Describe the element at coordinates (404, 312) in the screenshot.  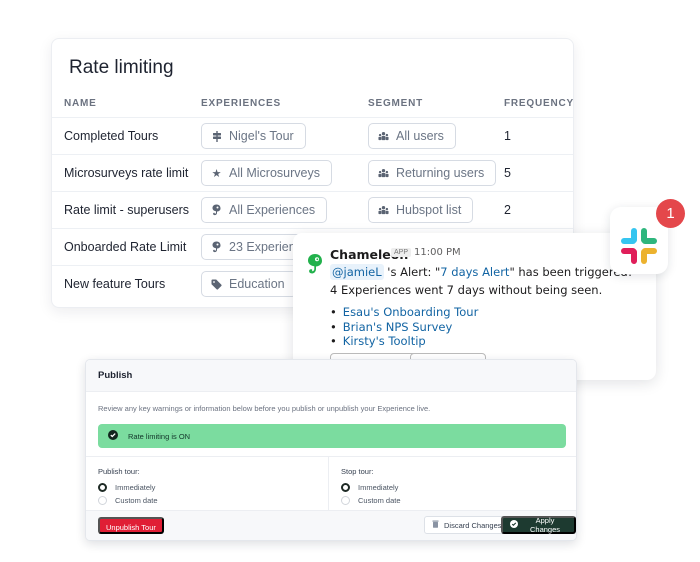
I see `experience-link: Esau's Onboarding Tour` at that location.